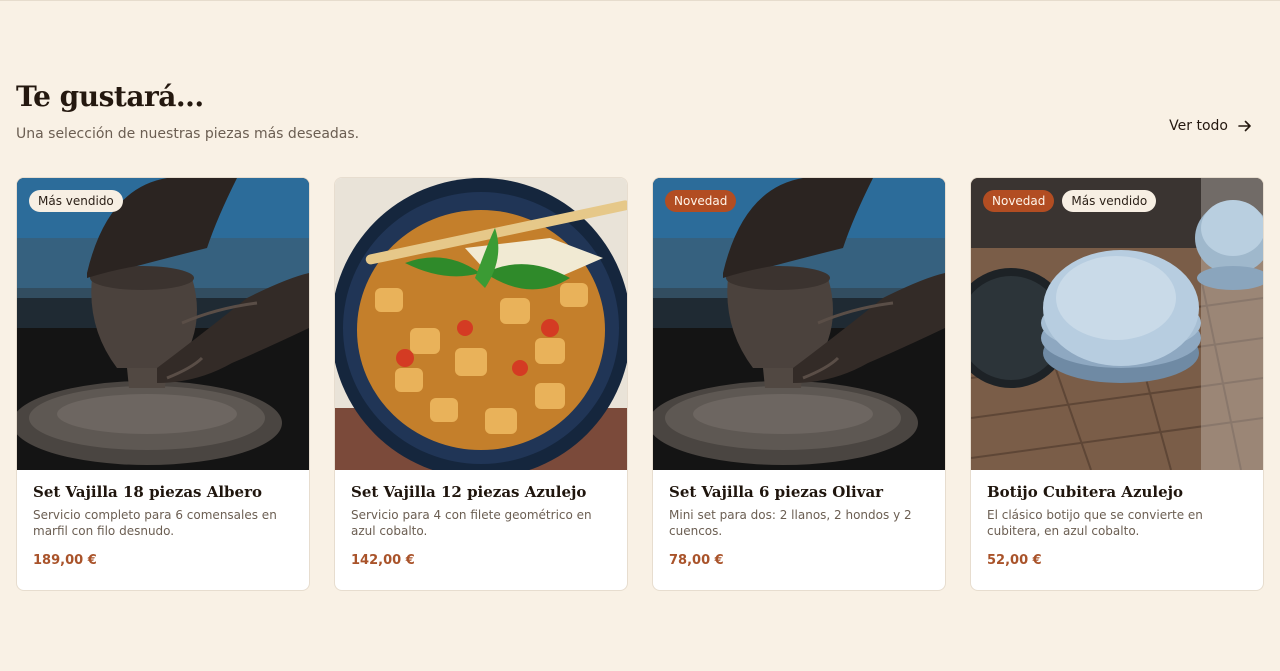 The image size is (1280, 671). What do you see at coordinates (164, 492) in the screenshot?
I see `product-name: Set Vajilla 18 piezas Albero` at bounding box center [164, 492].